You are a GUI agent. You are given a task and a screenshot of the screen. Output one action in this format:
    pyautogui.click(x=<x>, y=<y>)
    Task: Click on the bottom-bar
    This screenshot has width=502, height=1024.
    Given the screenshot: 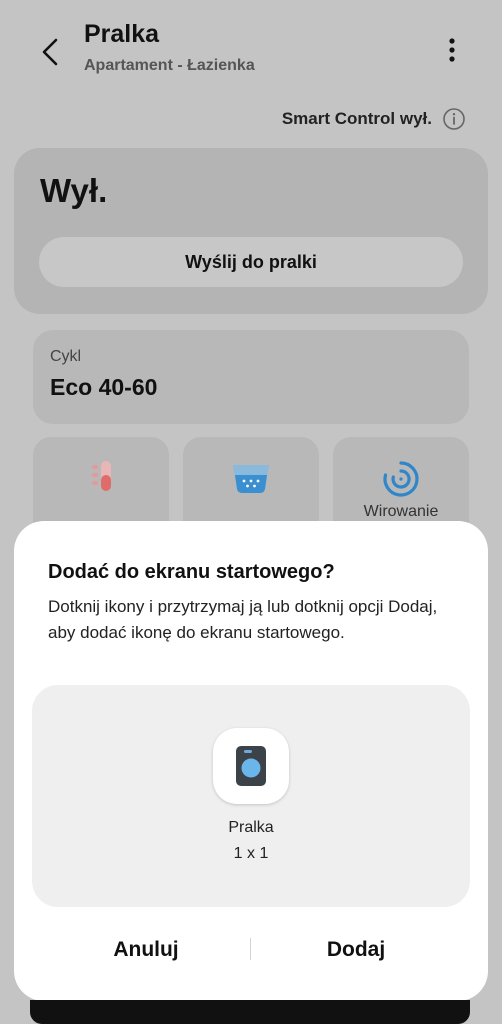 What is the action you would take?
    pyautogui.click(x=250, y=1012)
    